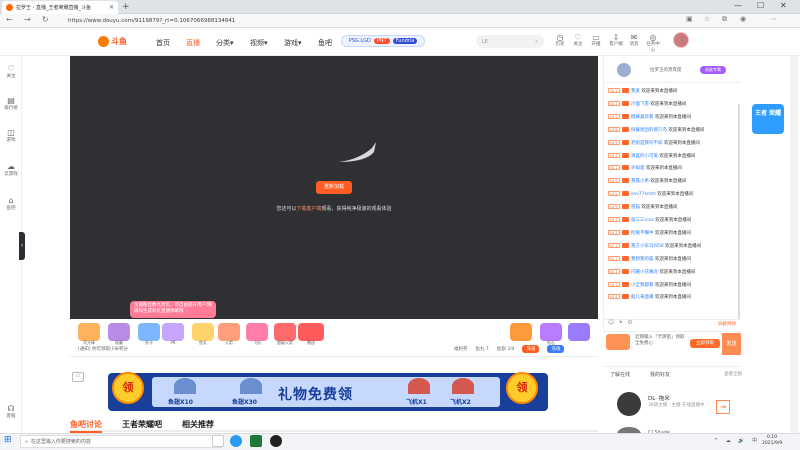 This screenshot has width=800, height=450. What do you see at coordinates (173, 332) in the screenshot?
I see `gift-pk` at bounding box center [173, 332].